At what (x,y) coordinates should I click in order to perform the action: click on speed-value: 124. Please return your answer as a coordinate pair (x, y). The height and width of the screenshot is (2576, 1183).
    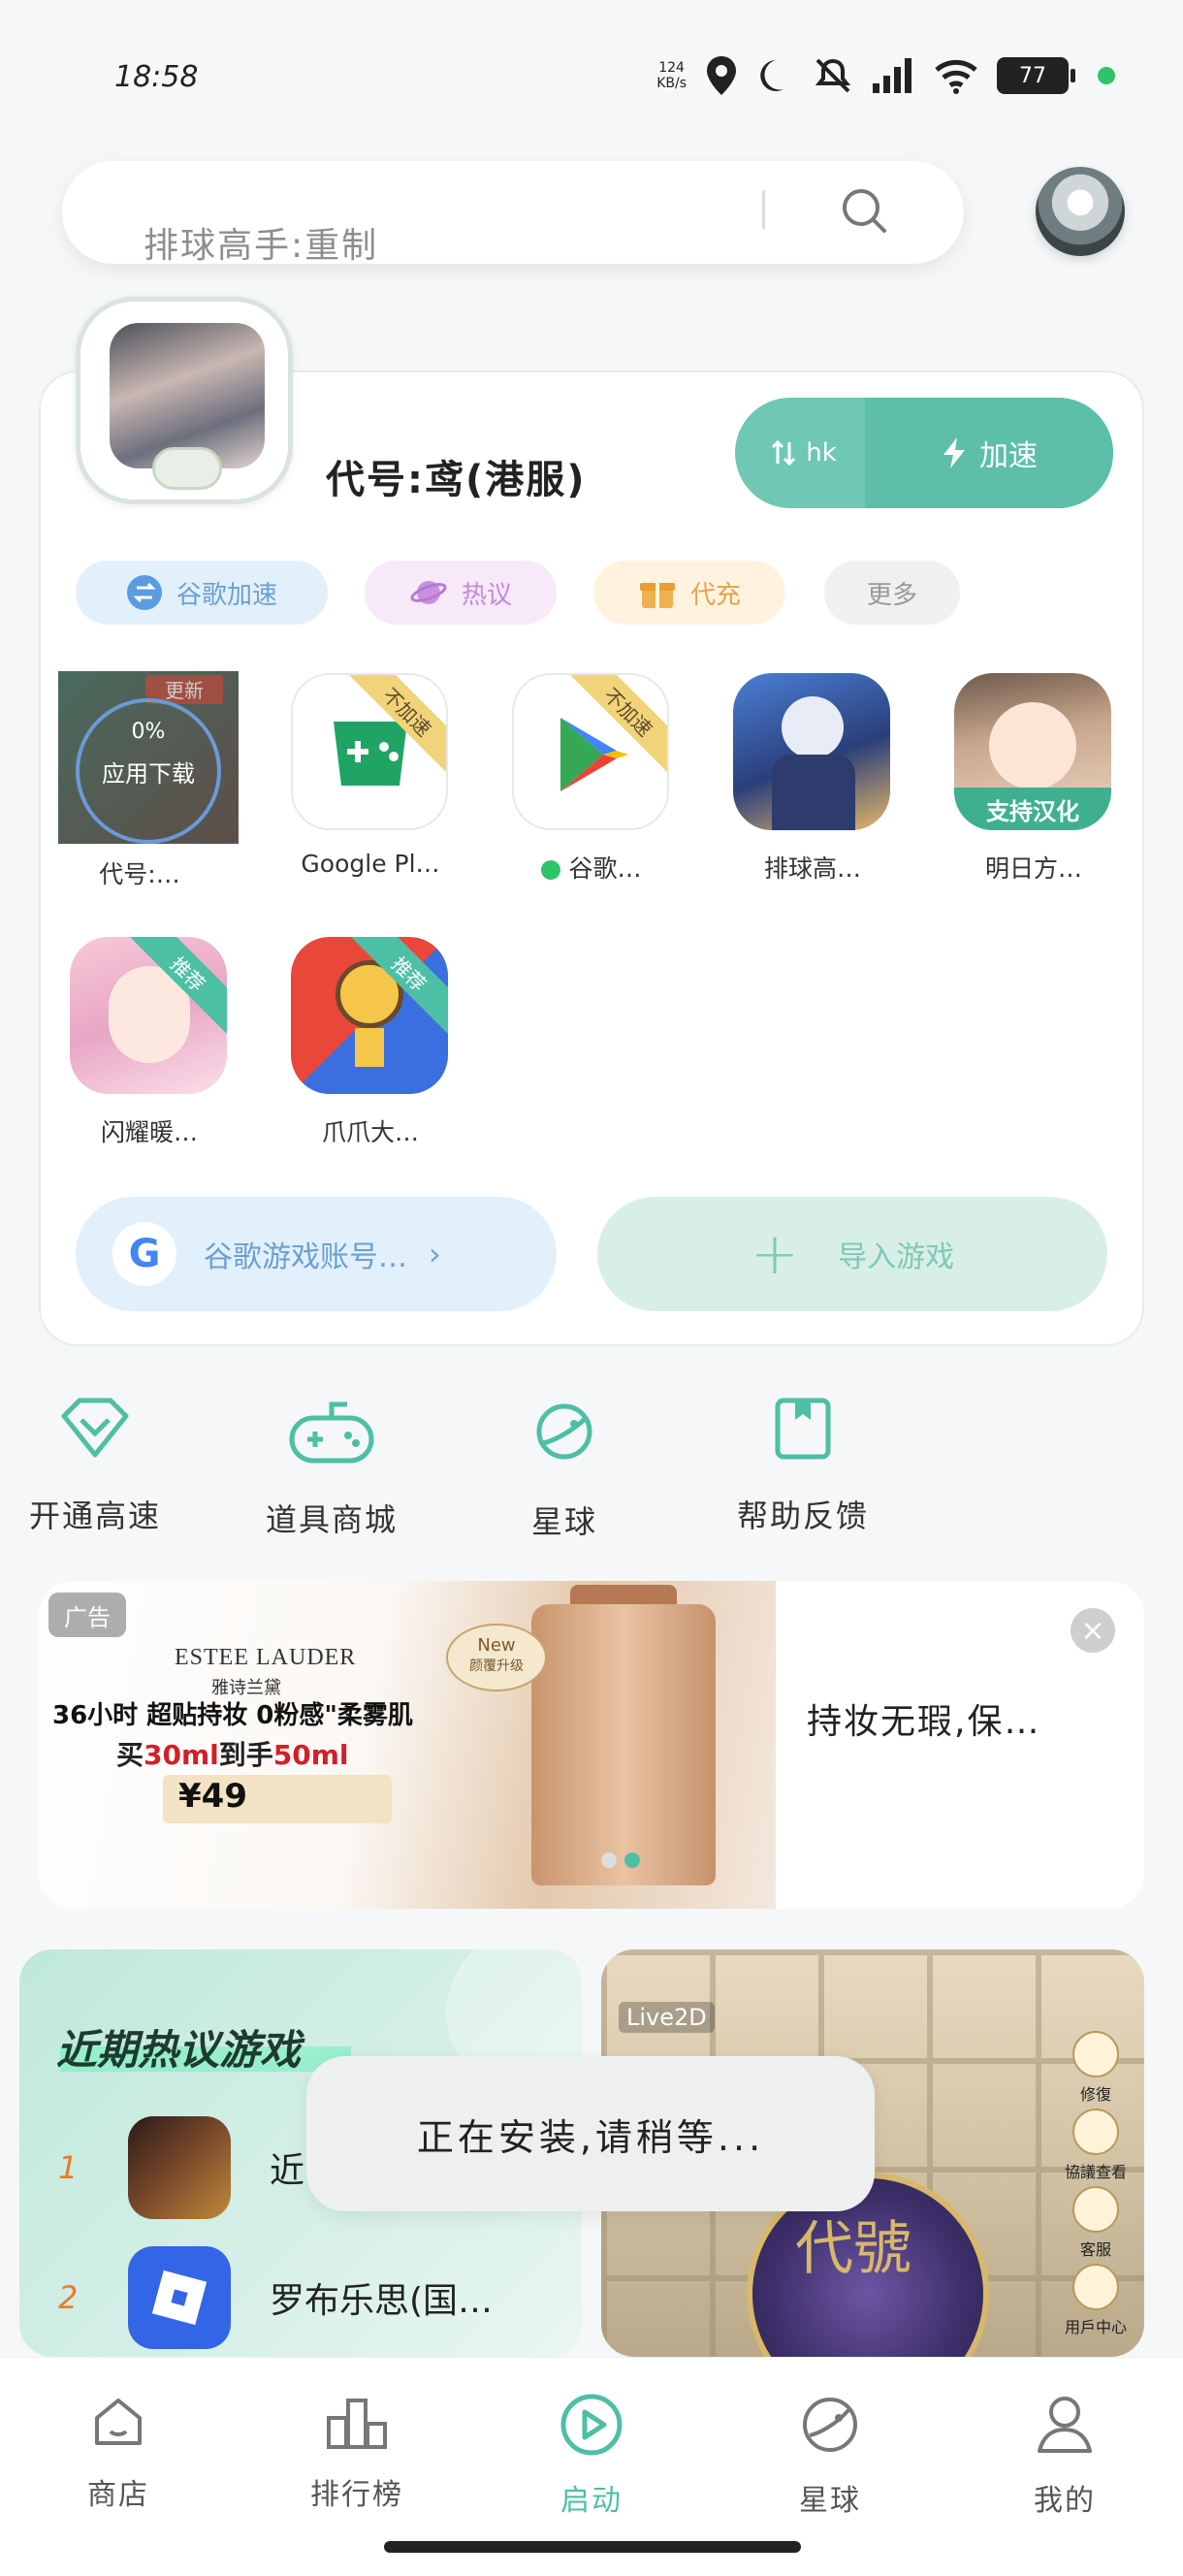
    Looking at the image, I should click on (671, 68).